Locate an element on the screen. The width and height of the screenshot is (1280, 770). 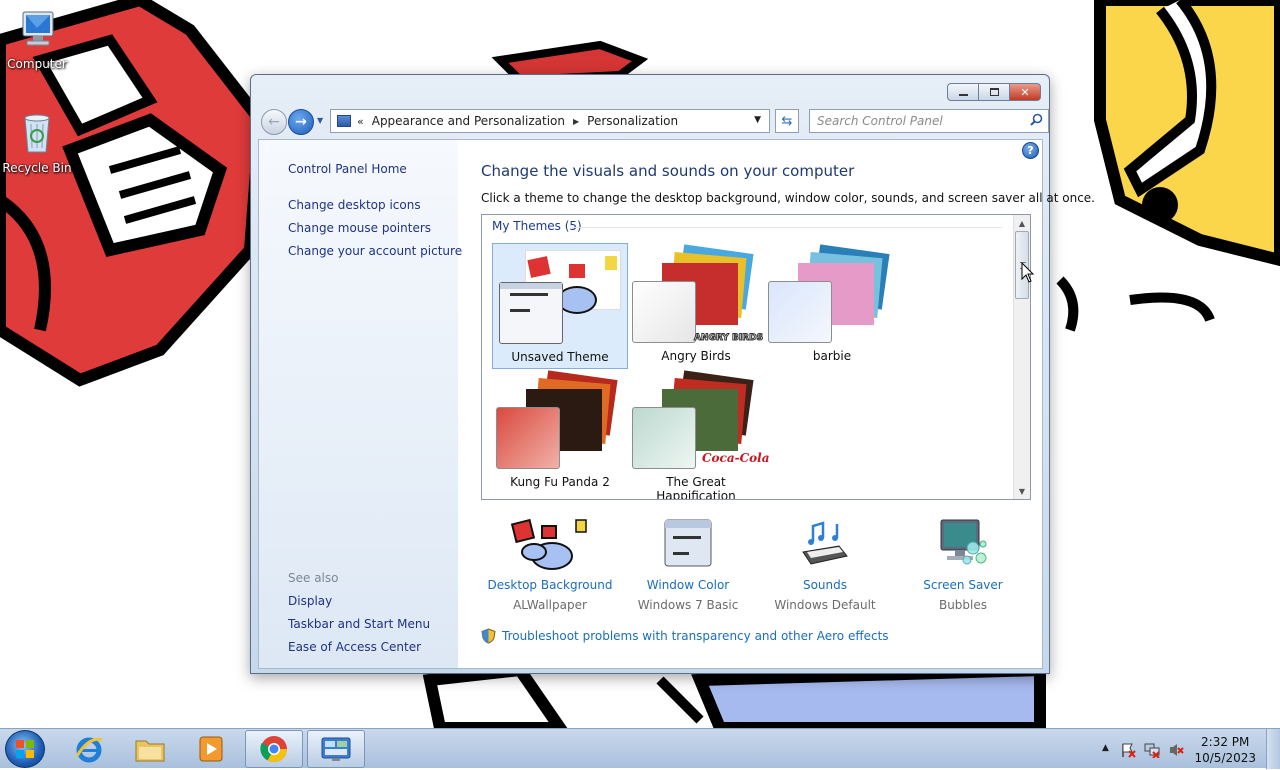
breadcrumb-item-personalization: Personalization is located at coordinates (632, 121).